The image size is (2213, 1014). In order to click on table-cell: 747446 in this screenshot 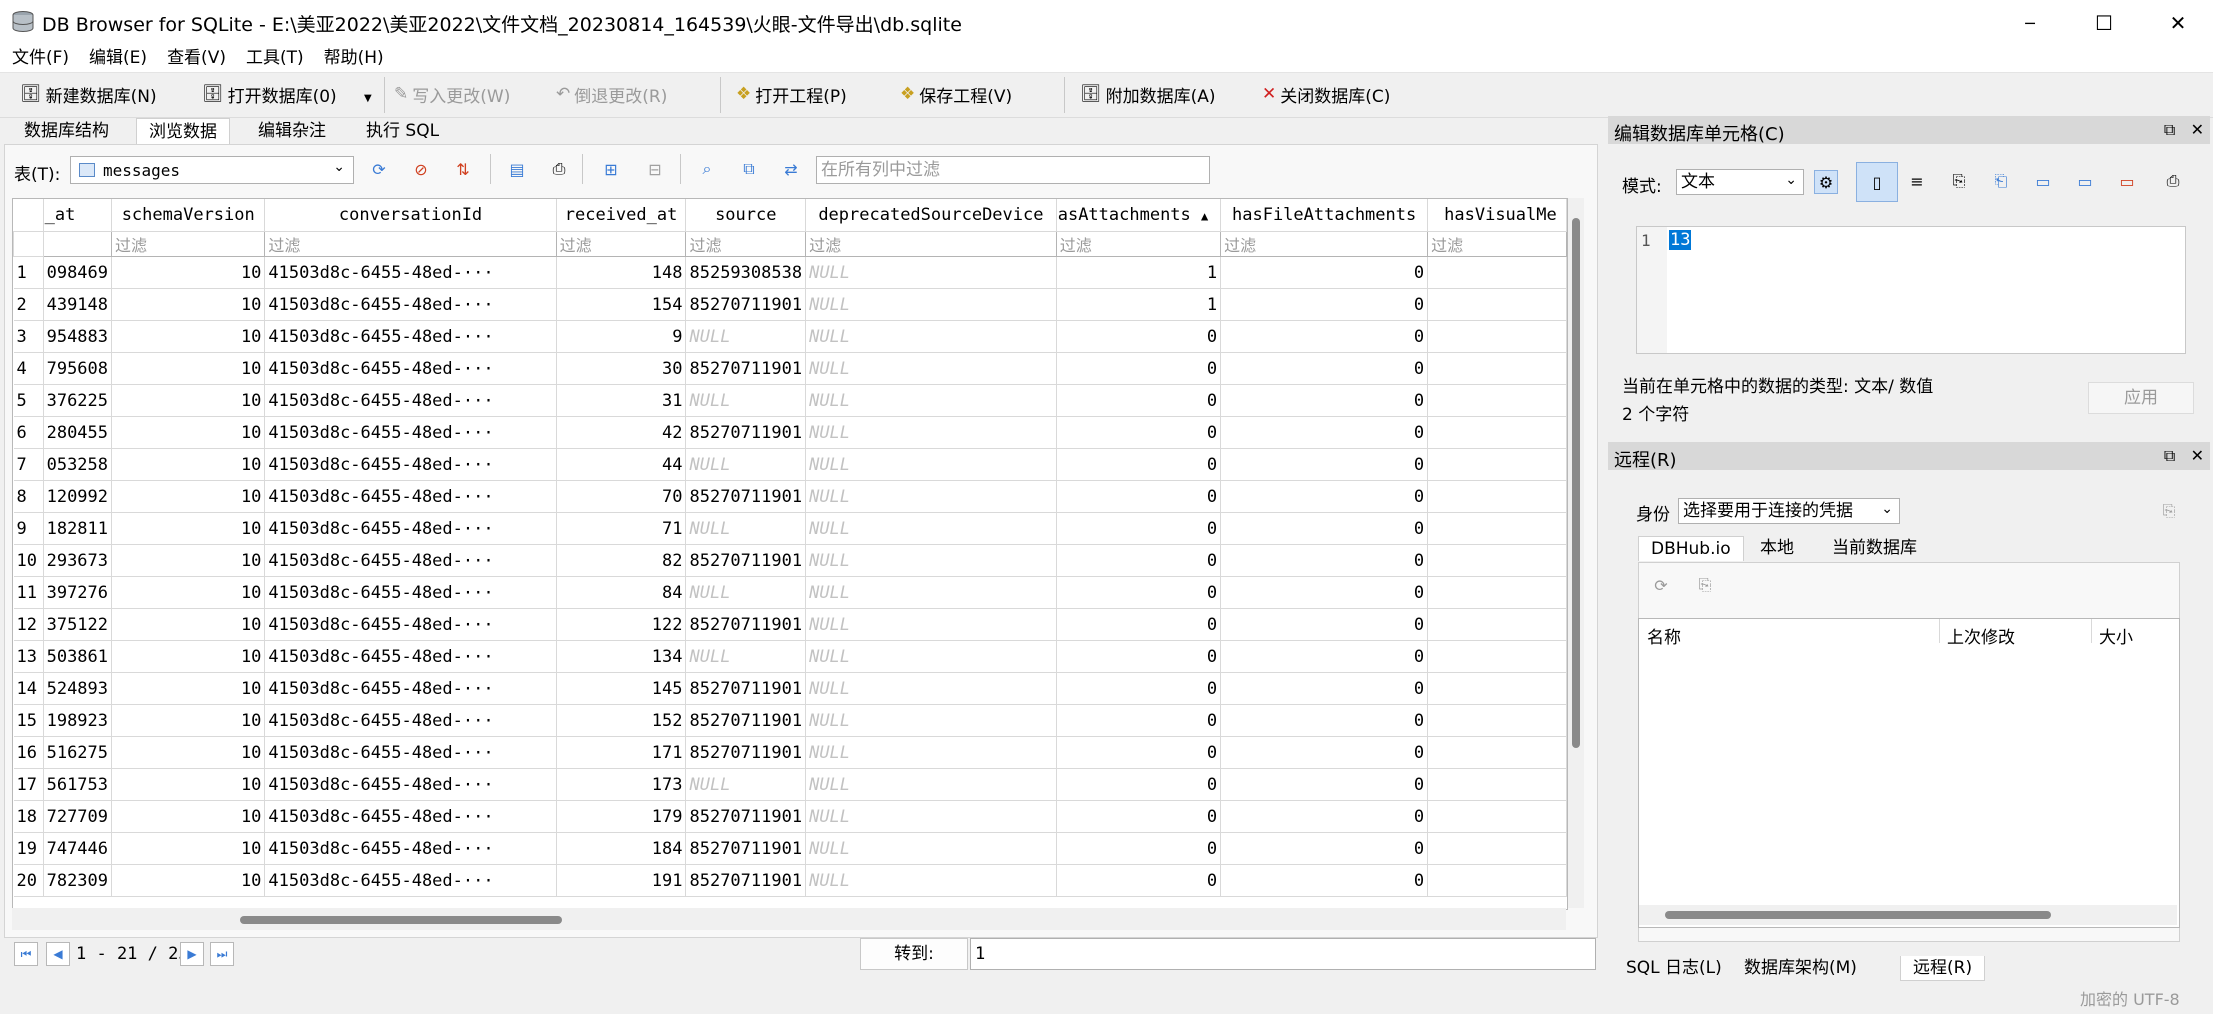, I will do `click(78, 848)`.